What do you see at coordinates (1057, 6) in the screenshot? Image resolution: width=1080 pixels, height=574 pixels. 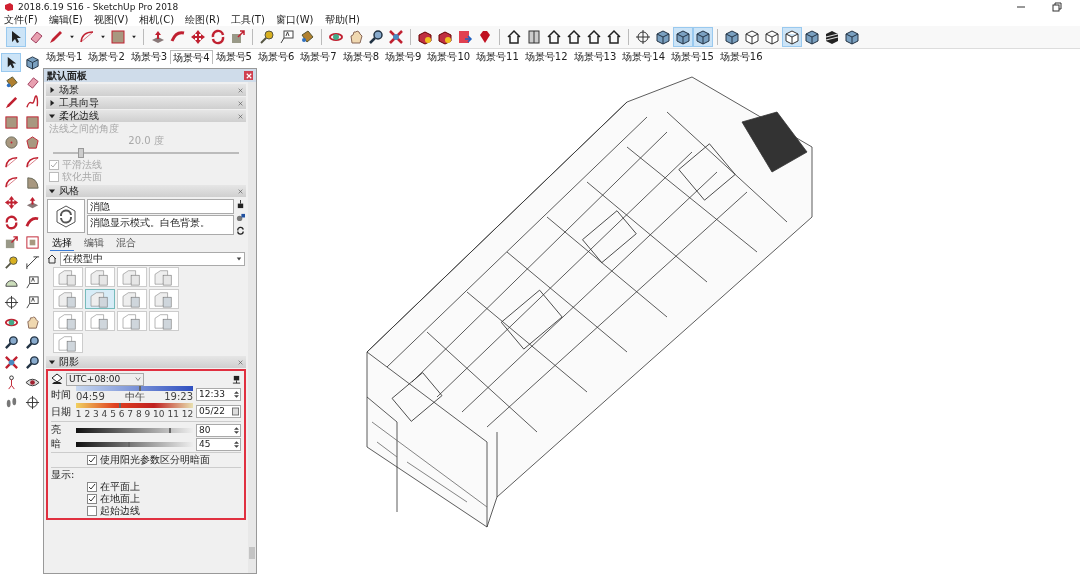 I see `restore-icon` at bounding box center [1057, 6].